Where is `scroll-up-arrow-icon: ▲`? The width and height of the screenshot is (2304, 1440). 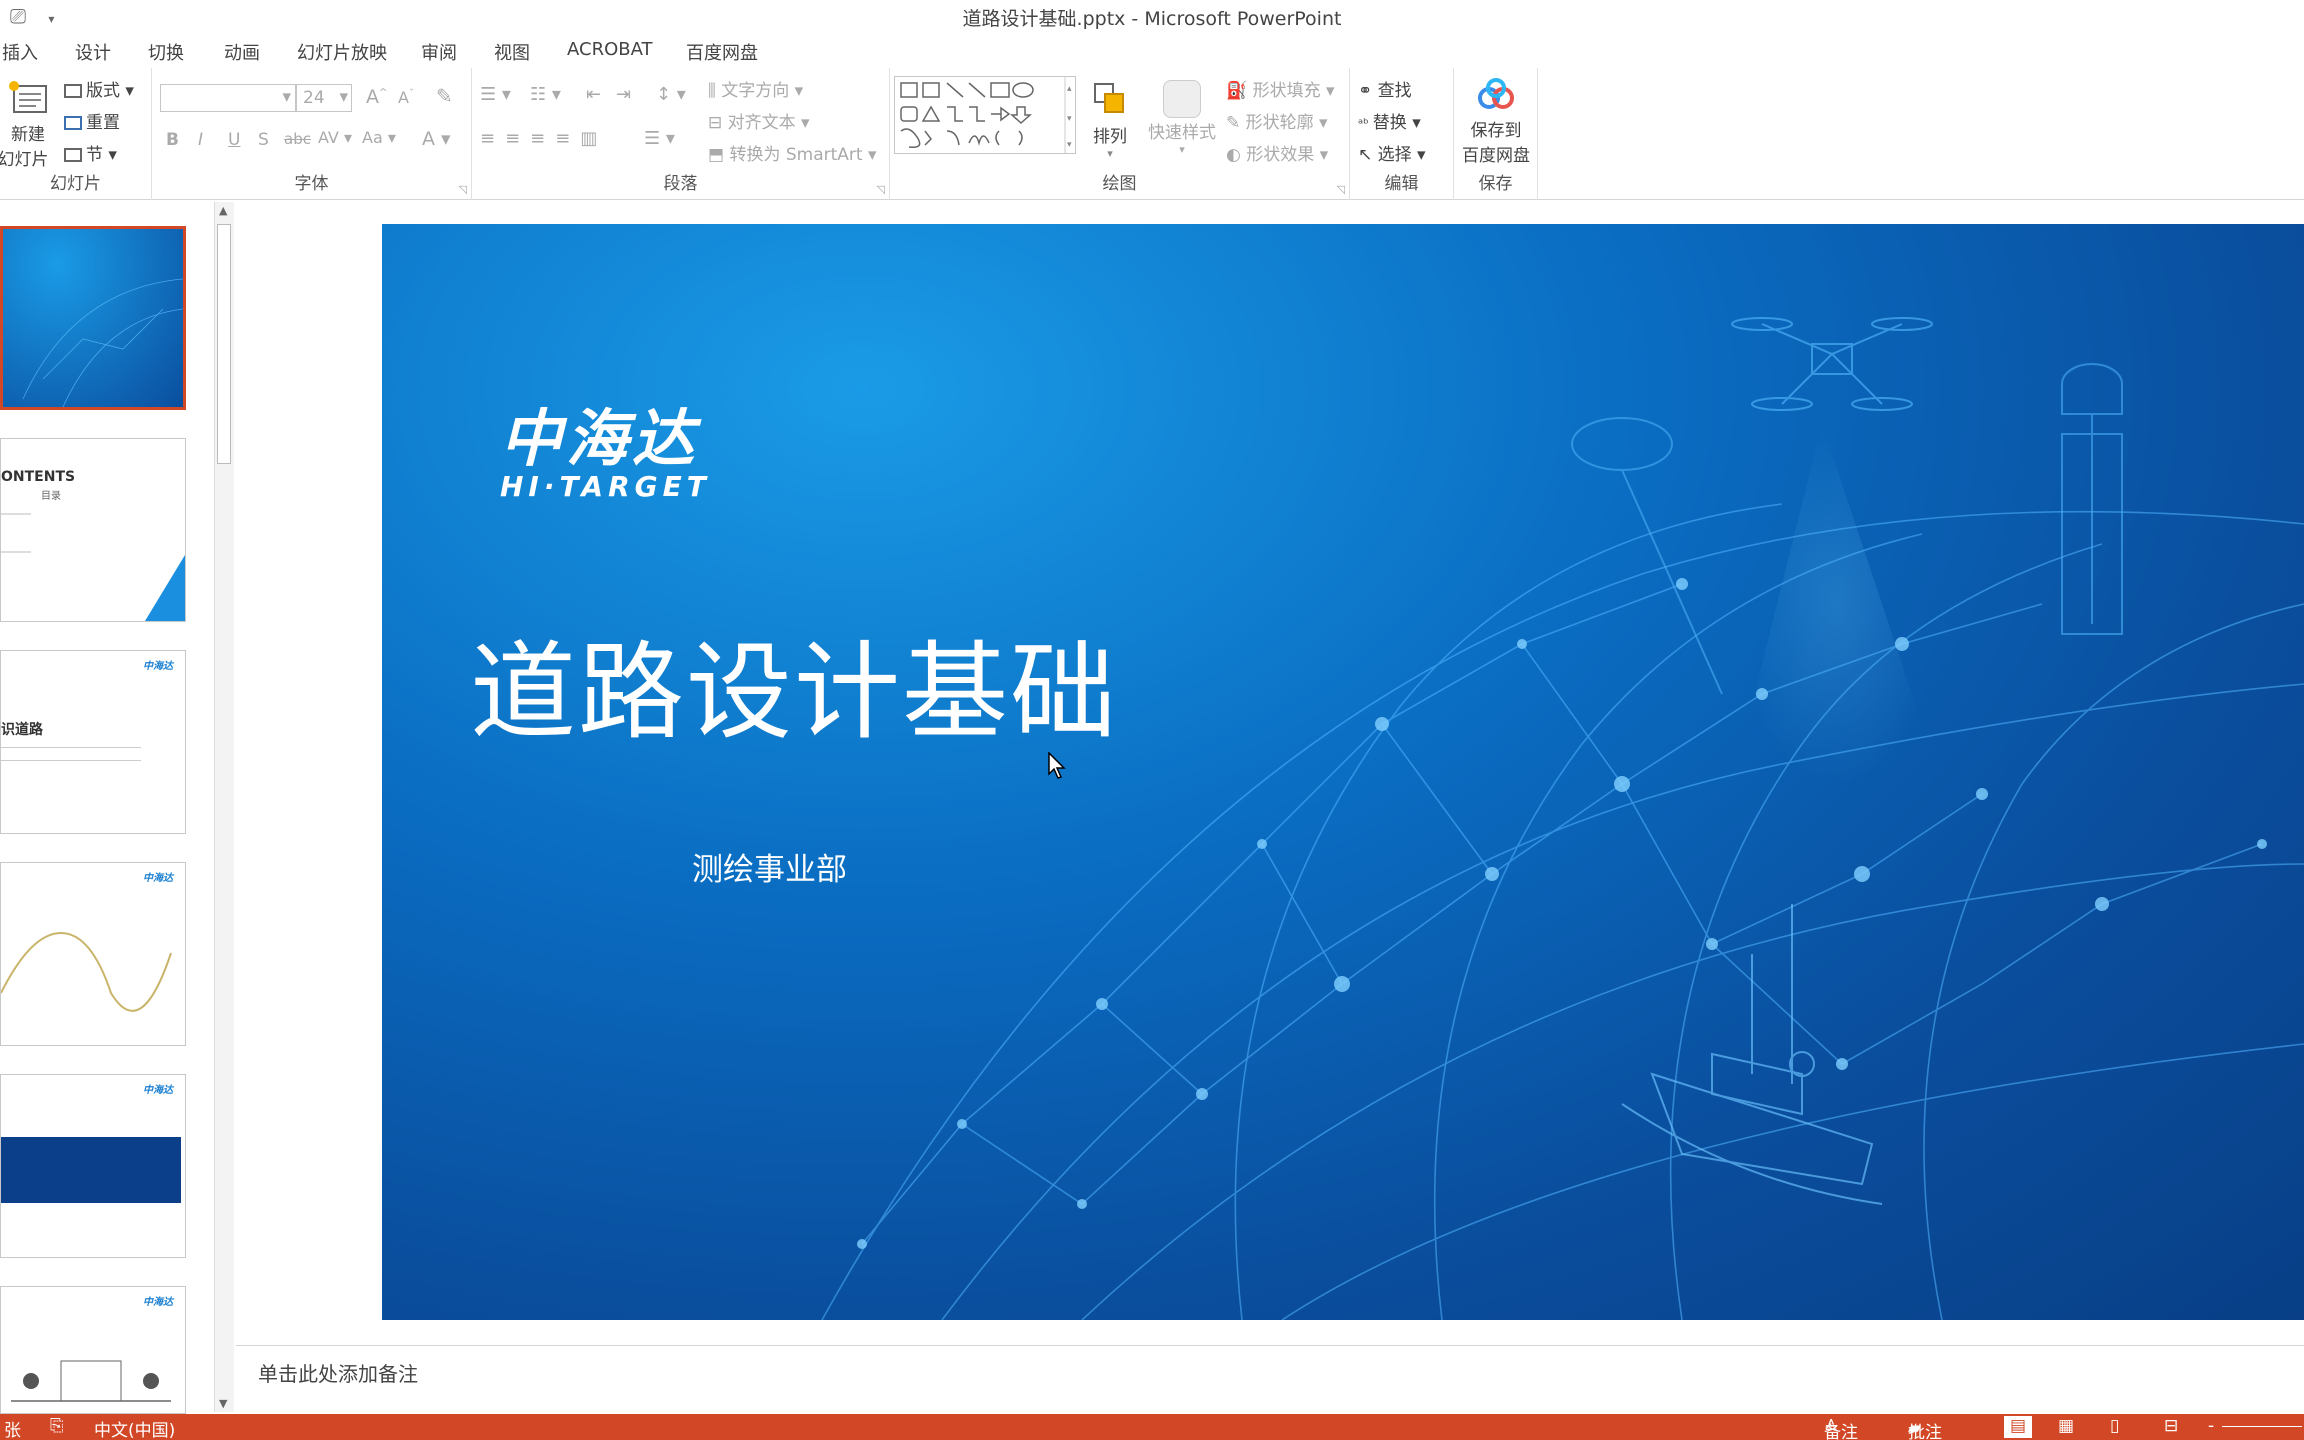 scroll-up-arrow-icon: ▲ is located at coordinates (223, 210).